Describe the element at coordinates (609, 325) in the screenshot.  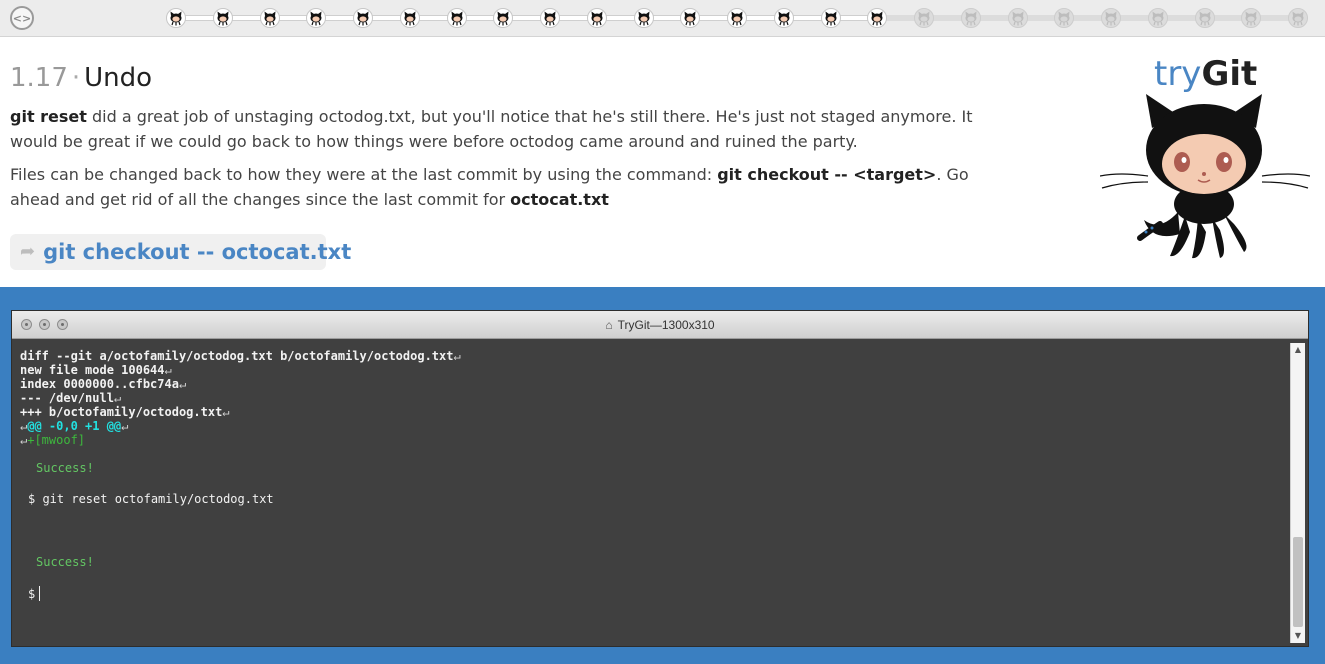
I see `home-icon: ⌂` at that location.